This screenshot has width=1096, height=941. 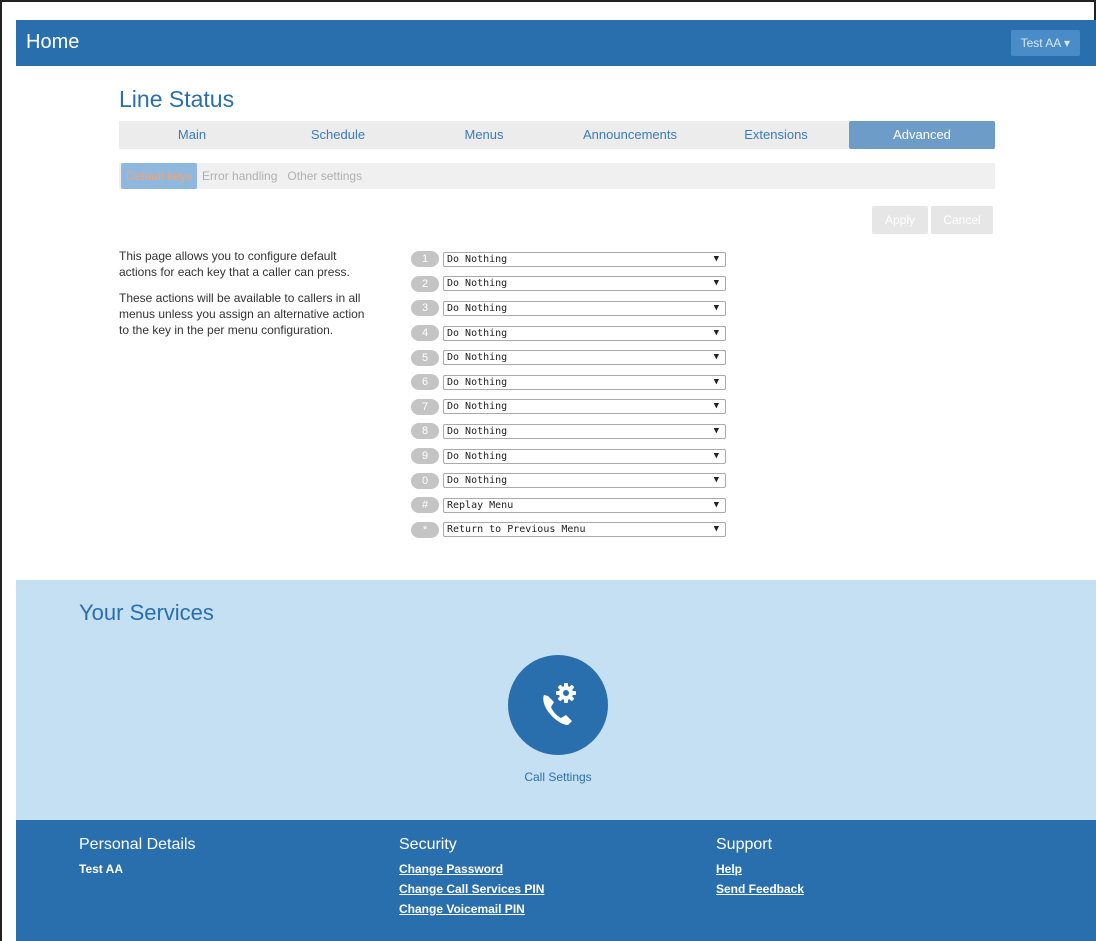 I want to click on key-action-select: Replay Menu ▼, so click(x=584, y=505).